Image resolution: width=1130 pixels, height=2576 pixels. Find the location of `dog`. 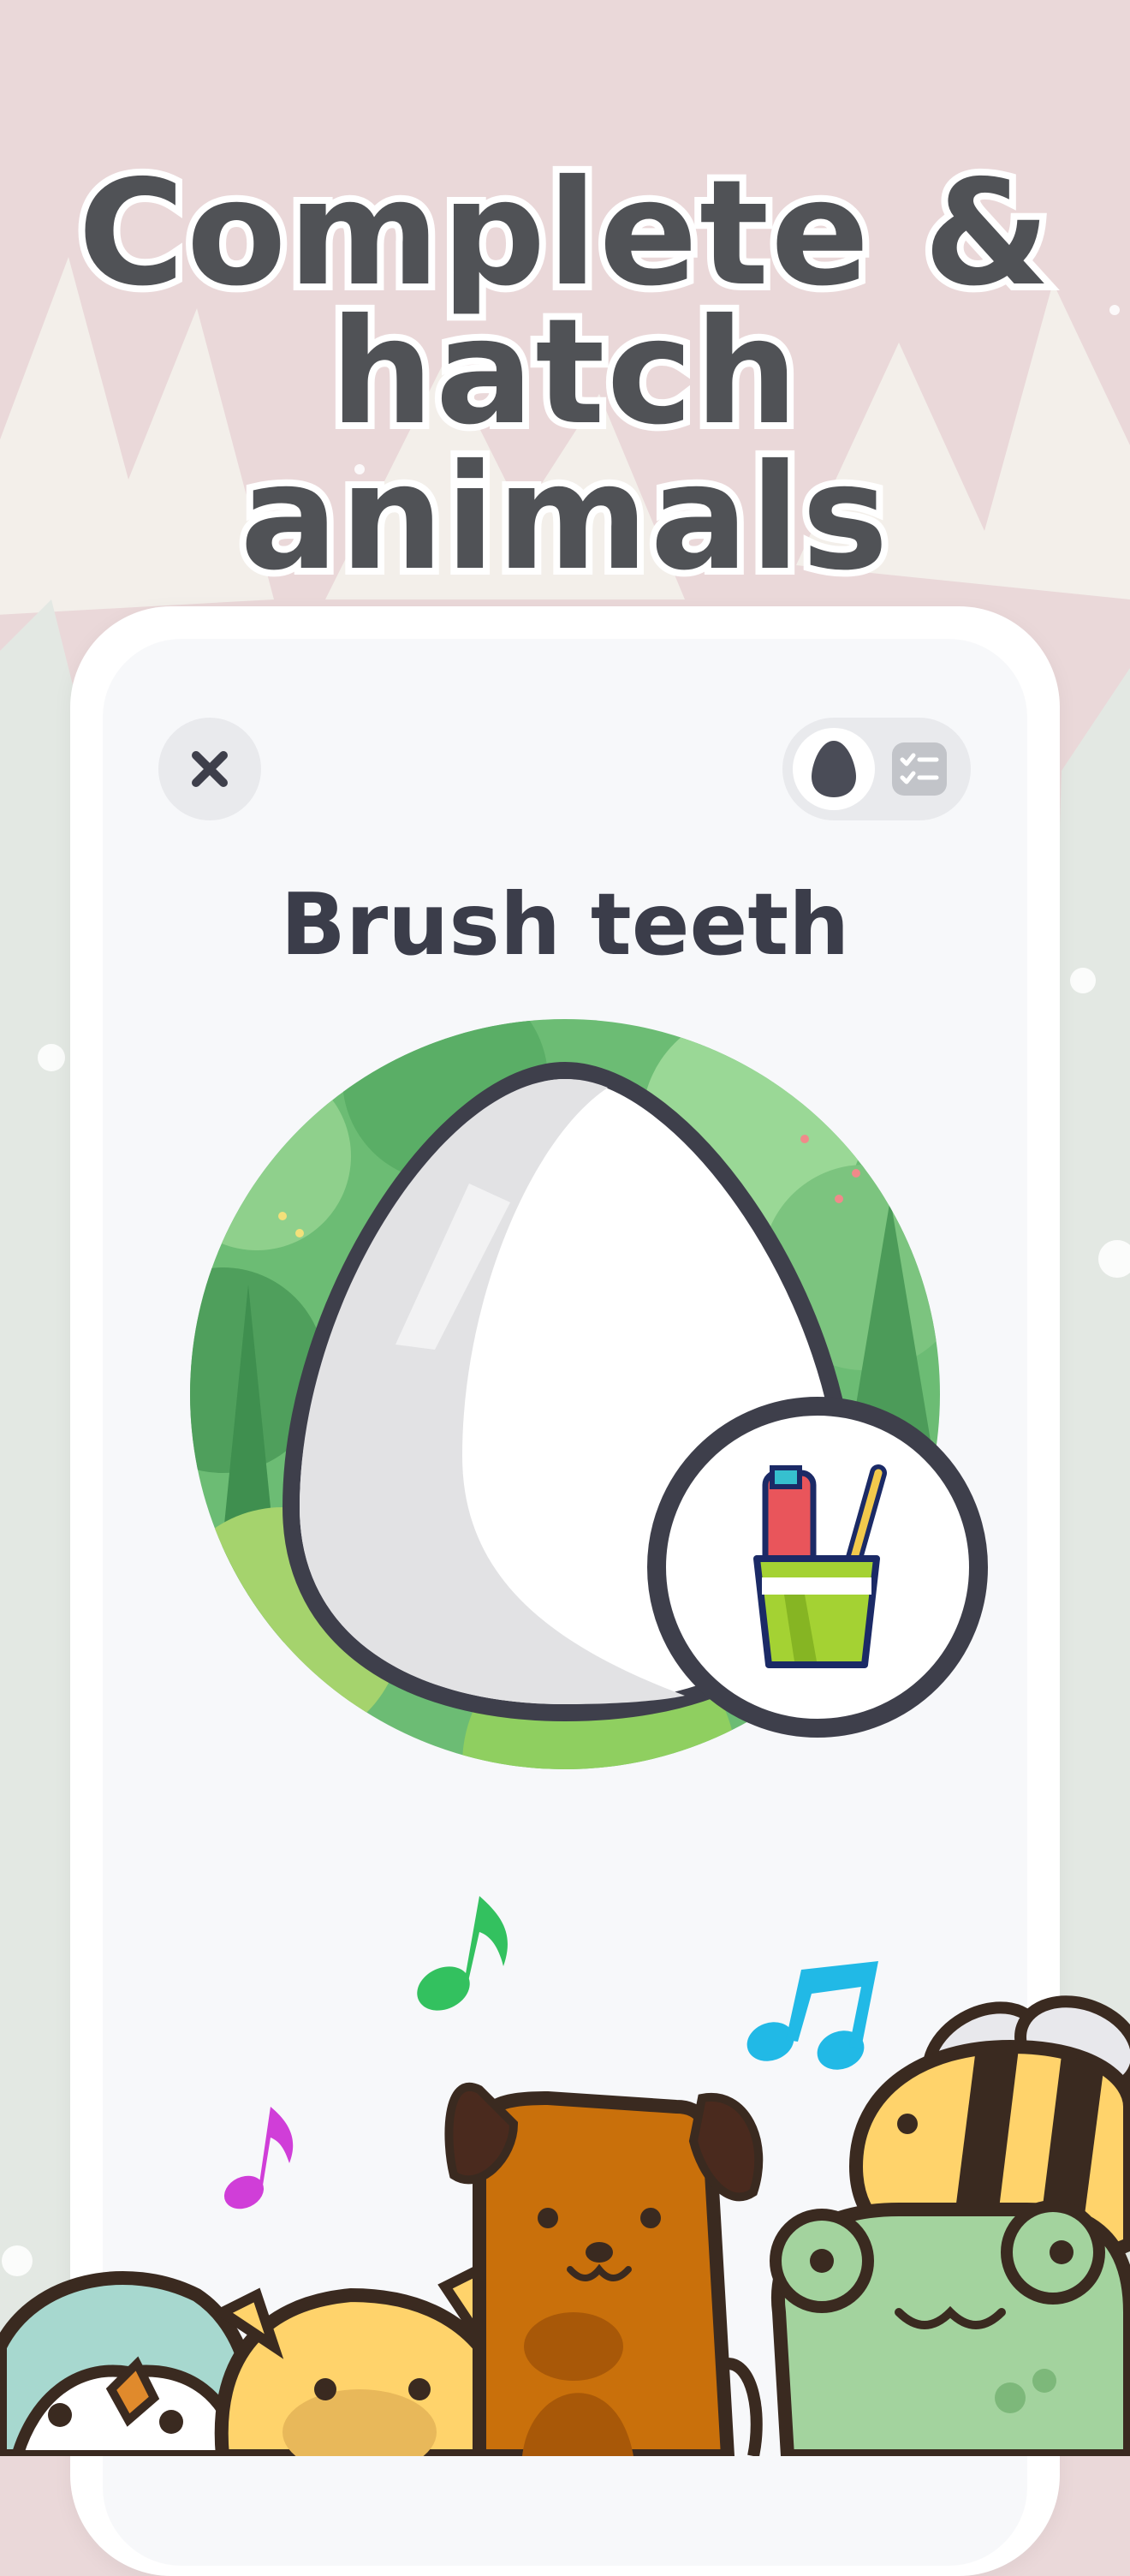

dog is located at coordinates (604, 2269).